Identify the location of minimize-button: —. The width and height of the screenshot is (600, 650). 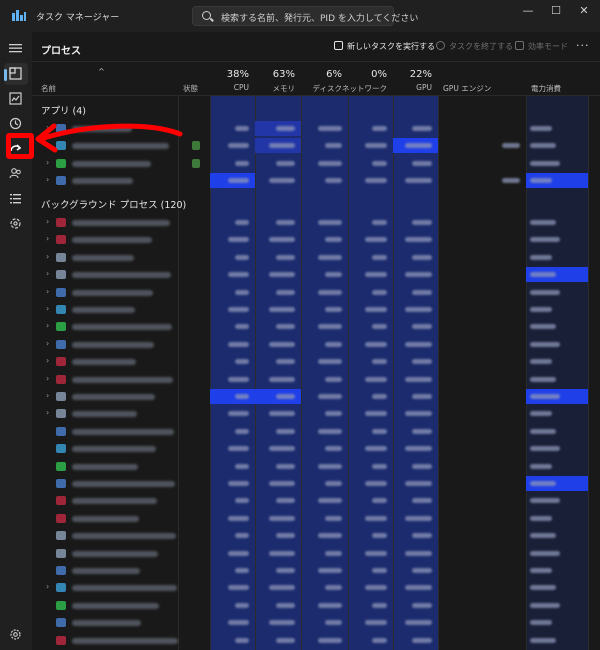
(528, 11).